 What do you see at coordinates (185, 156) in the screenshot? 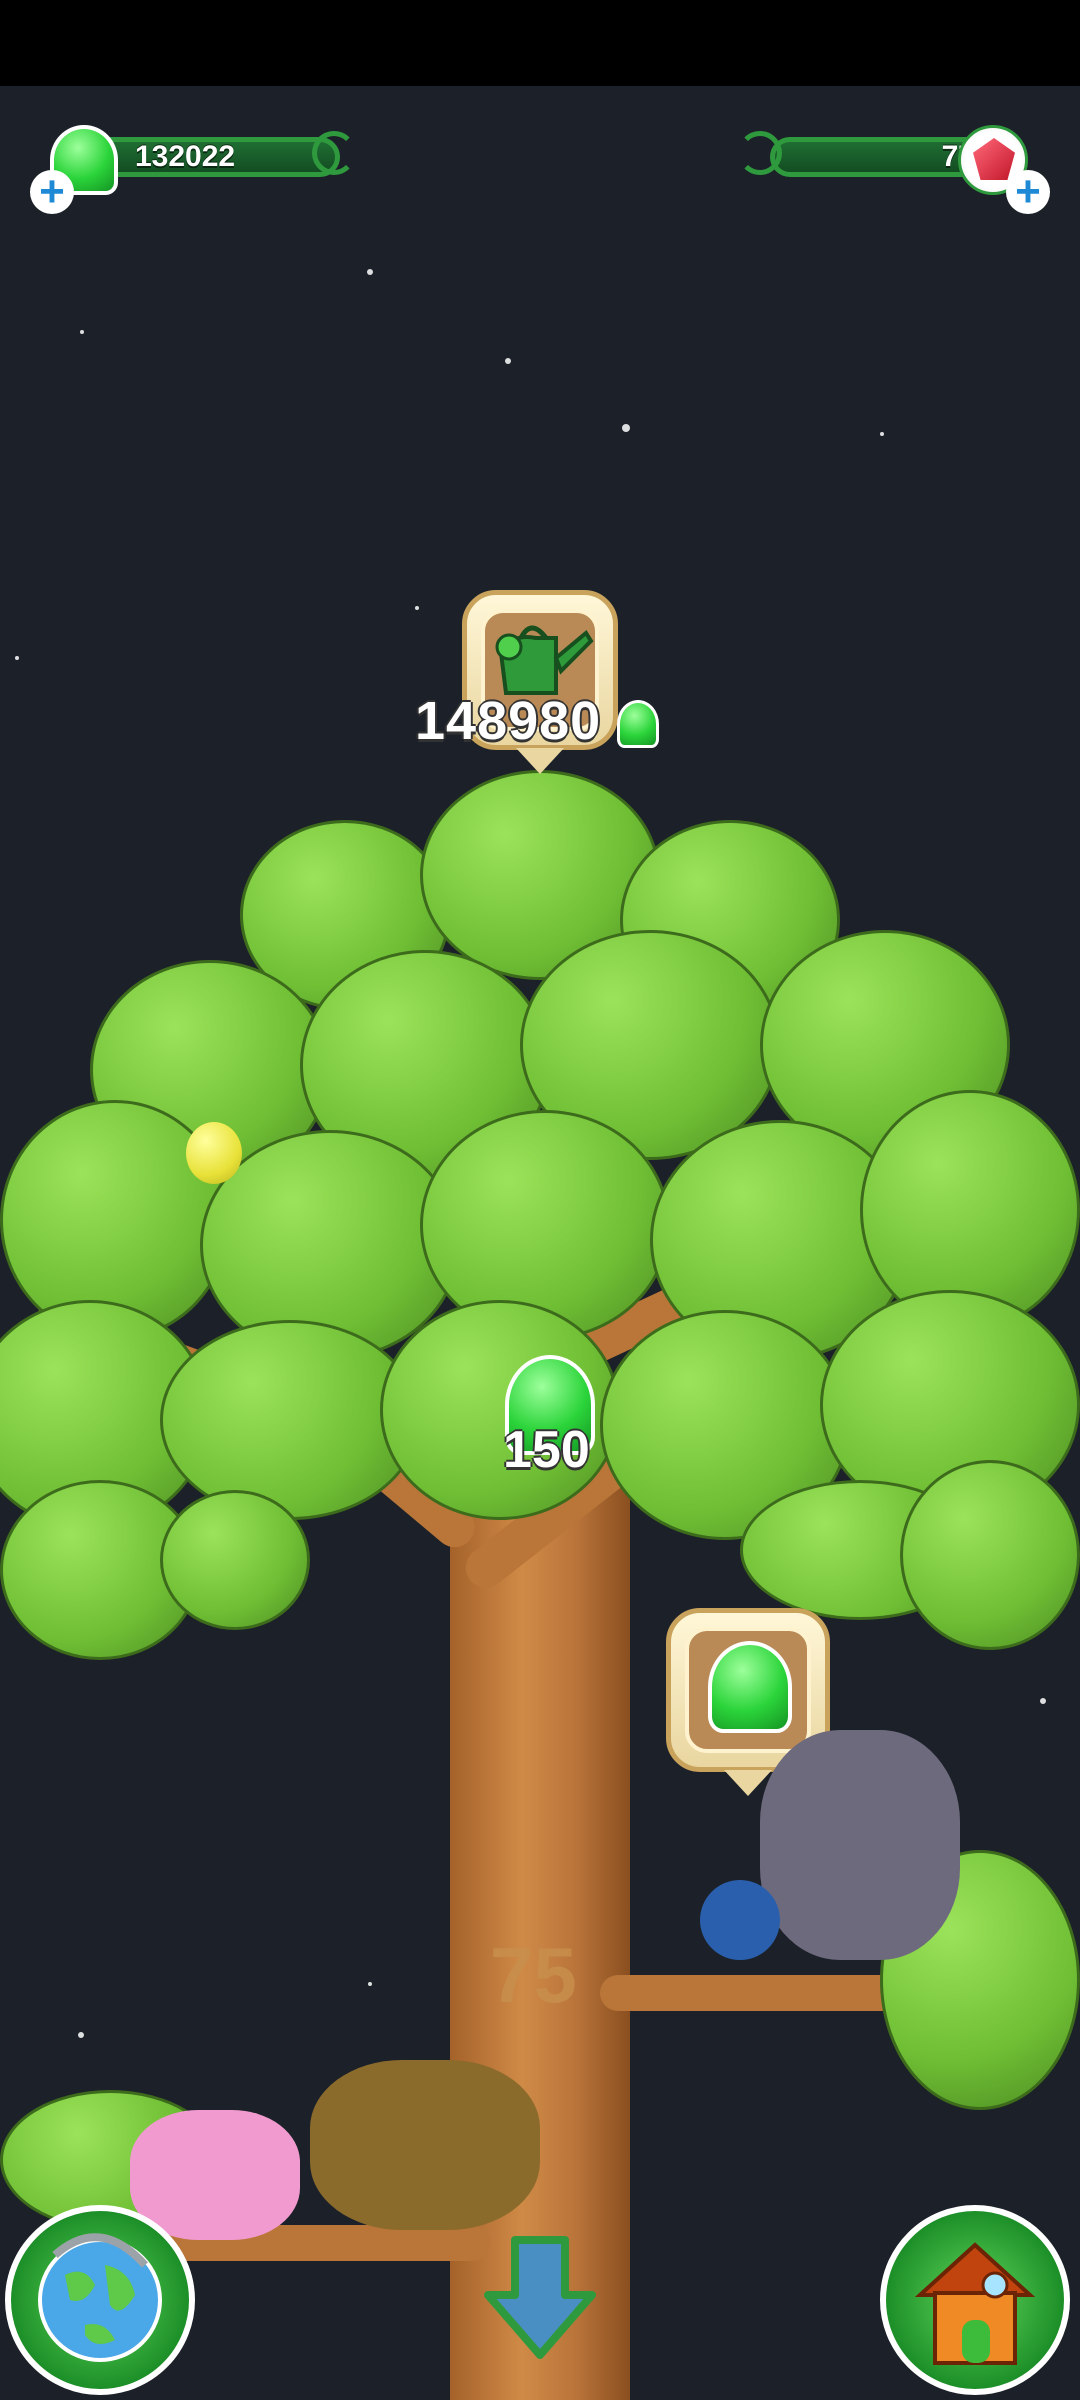
I see `gems-value: 132022` at bounding box center [185, 156].